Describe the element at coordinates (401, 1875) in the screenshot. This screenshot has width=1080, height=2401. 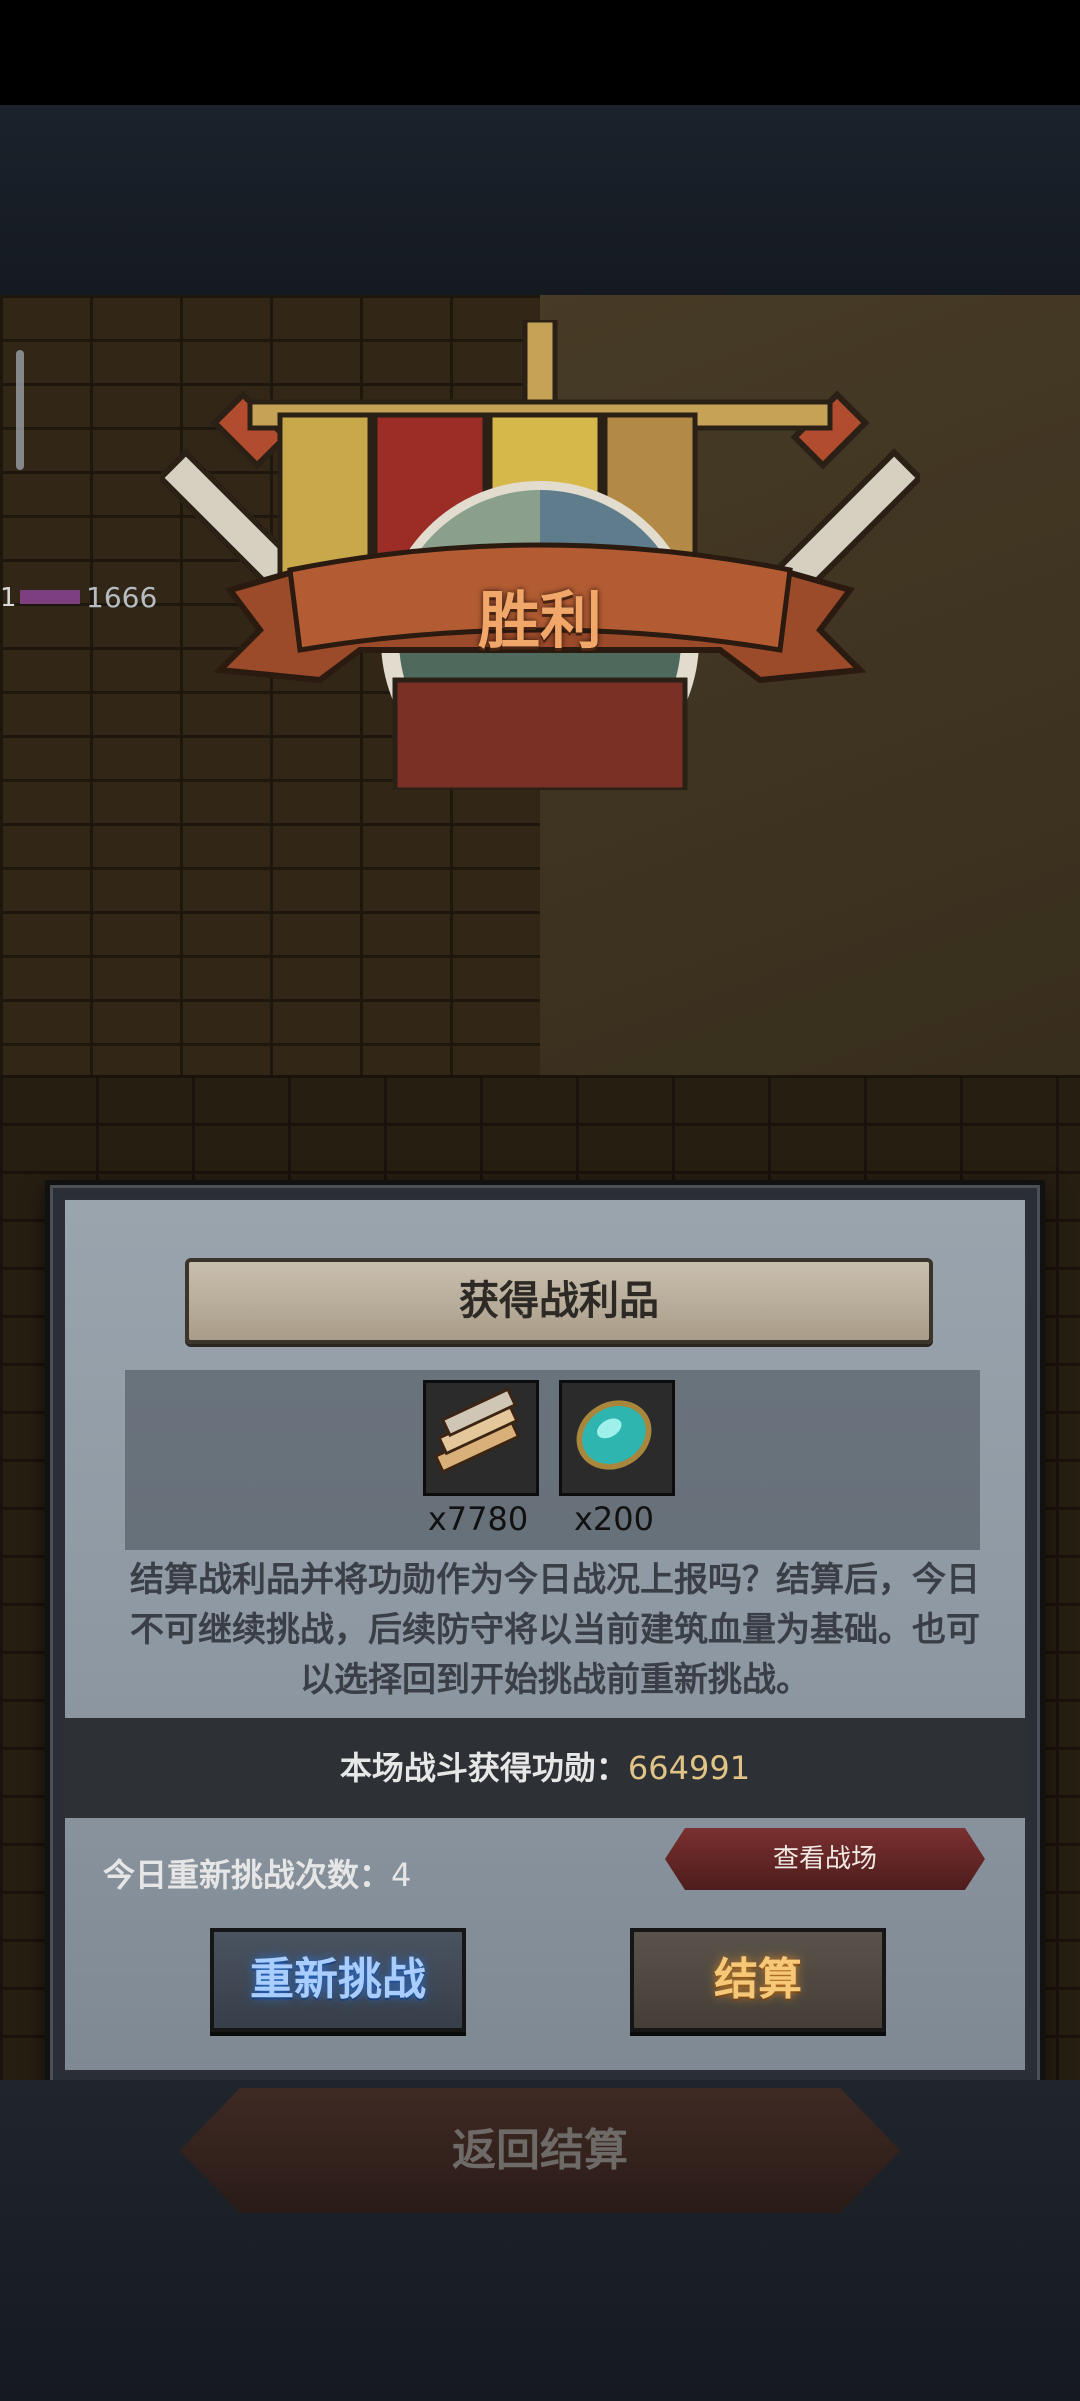
I see `retry-count-value: 4` at that location.